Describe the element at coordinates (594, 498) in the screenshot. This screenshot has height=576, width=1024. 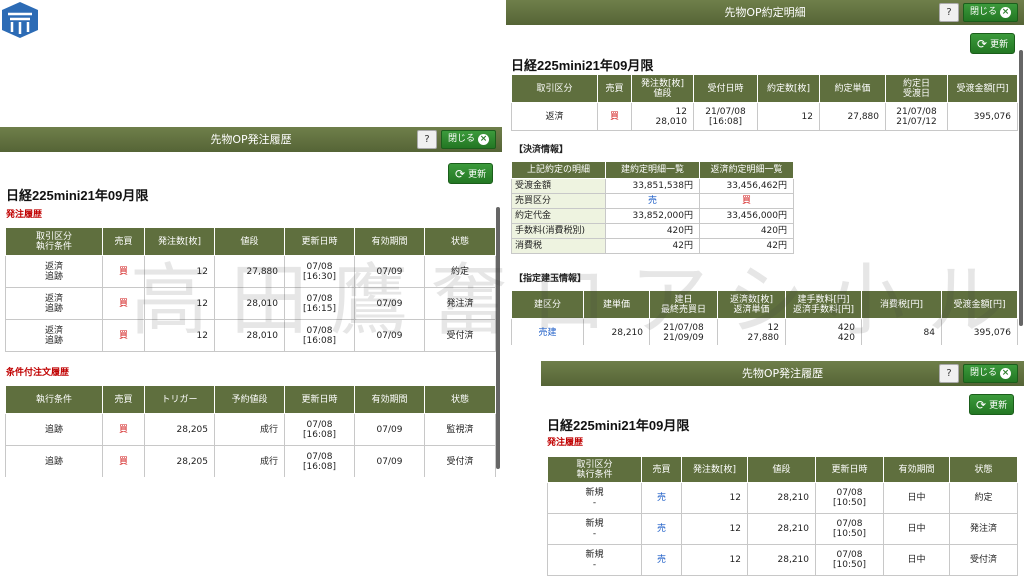
I see `table-cell: 新規 -` at that location.